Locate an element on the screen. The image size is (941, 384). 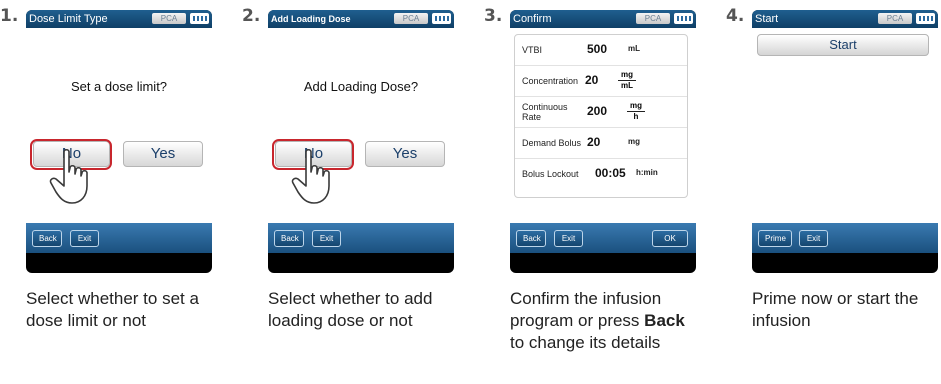
screen-content: Start is located at coordinates (845, 125).